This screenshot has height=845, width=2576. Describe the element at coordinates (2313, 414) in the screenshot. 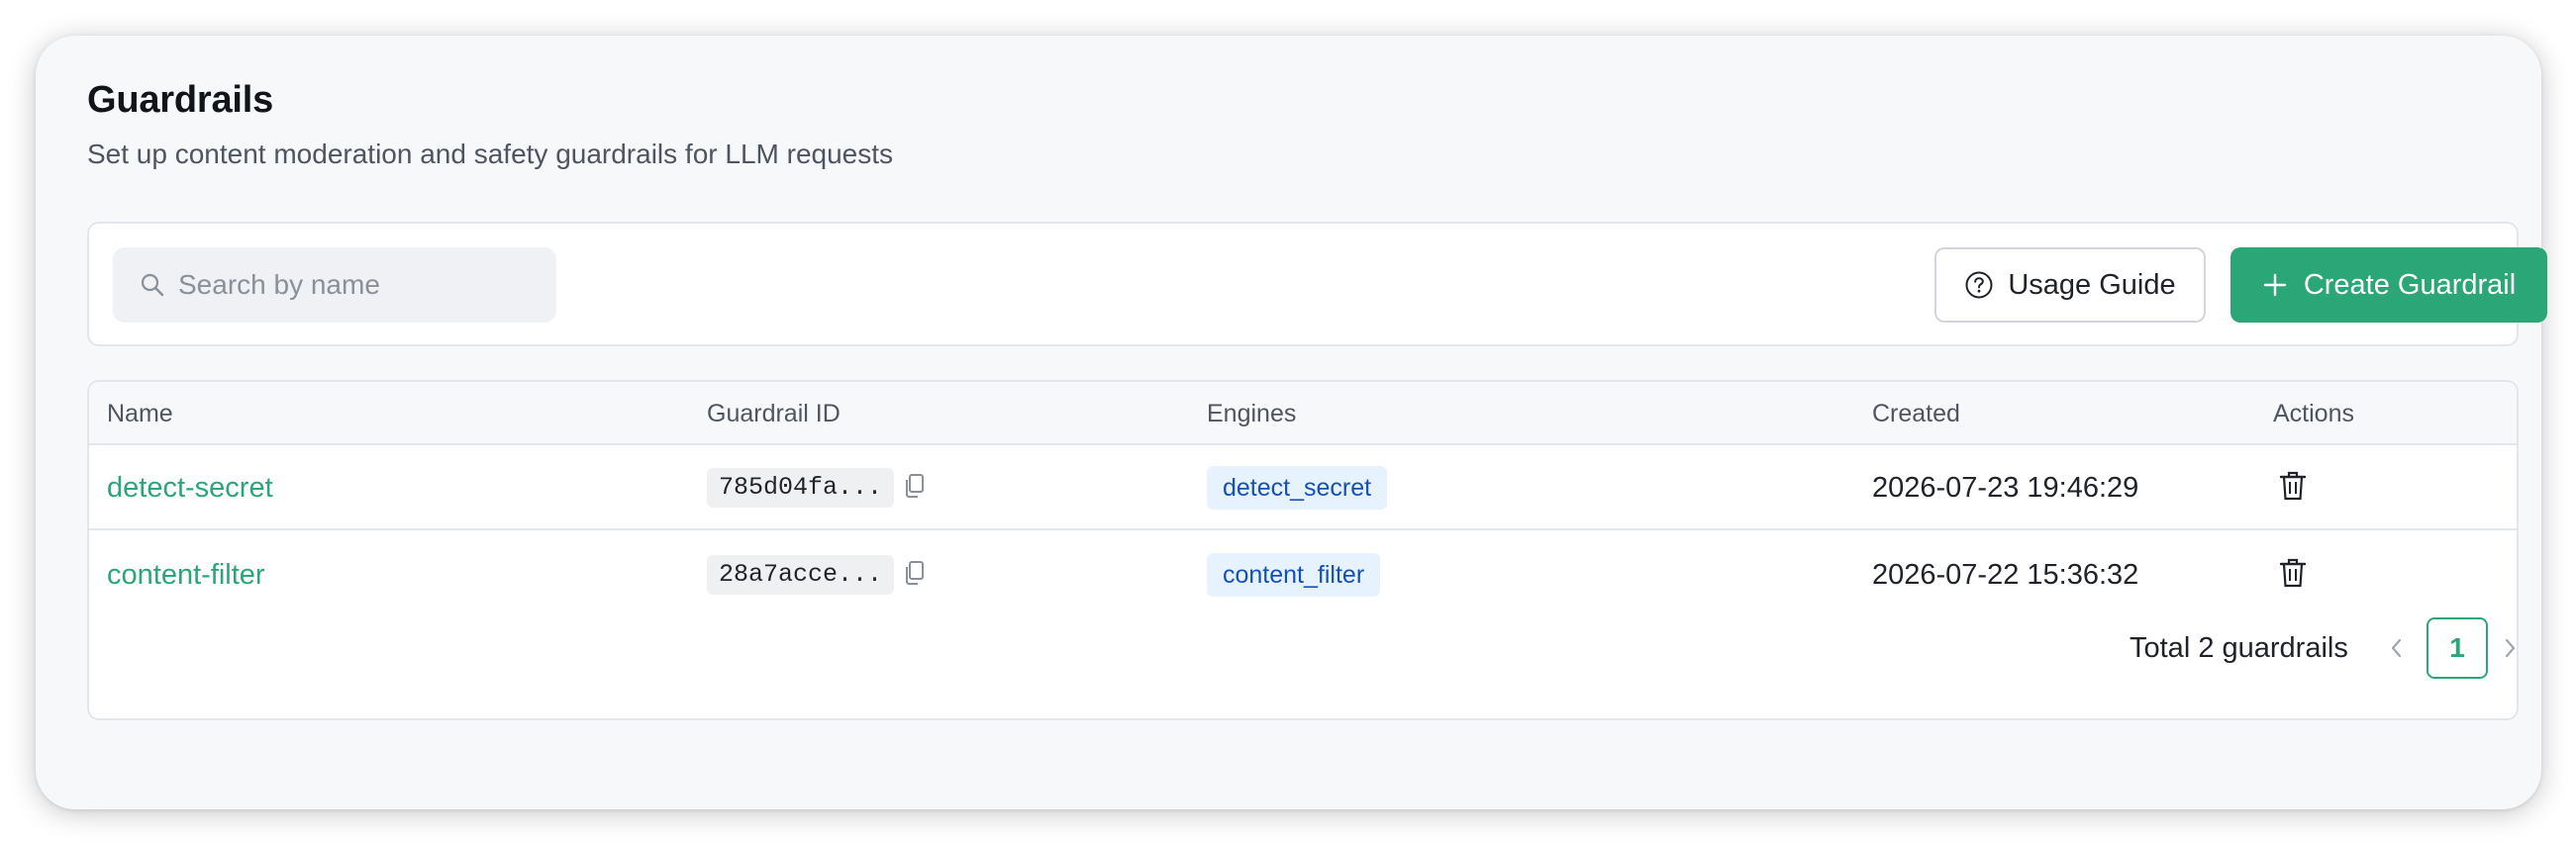

I see `column-header-actions: Actions` at that location.